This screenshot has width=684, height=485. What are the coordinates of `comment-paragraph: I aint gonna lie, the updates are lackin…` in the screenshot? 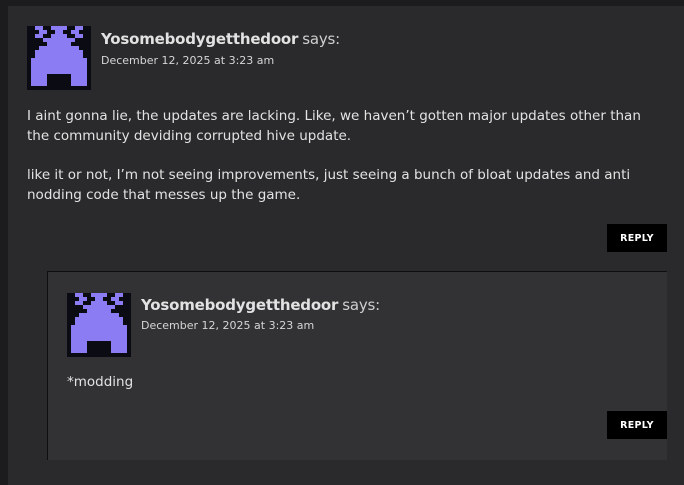 It's located at (334, 126).